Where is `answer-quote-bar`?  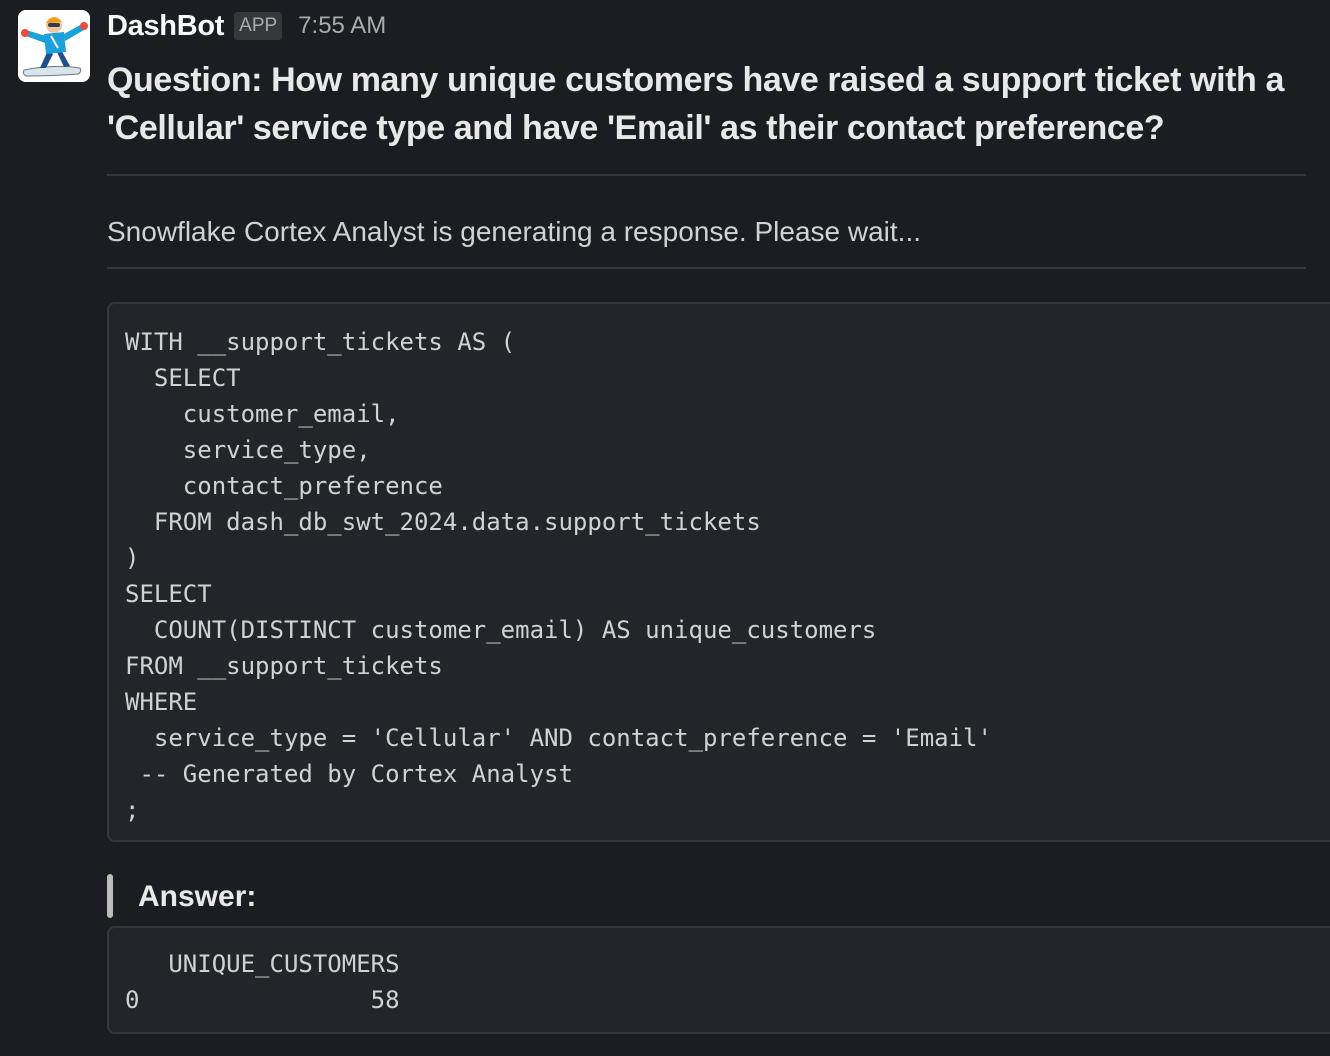 answer-quote-bar is located at coordinates (110, 896).